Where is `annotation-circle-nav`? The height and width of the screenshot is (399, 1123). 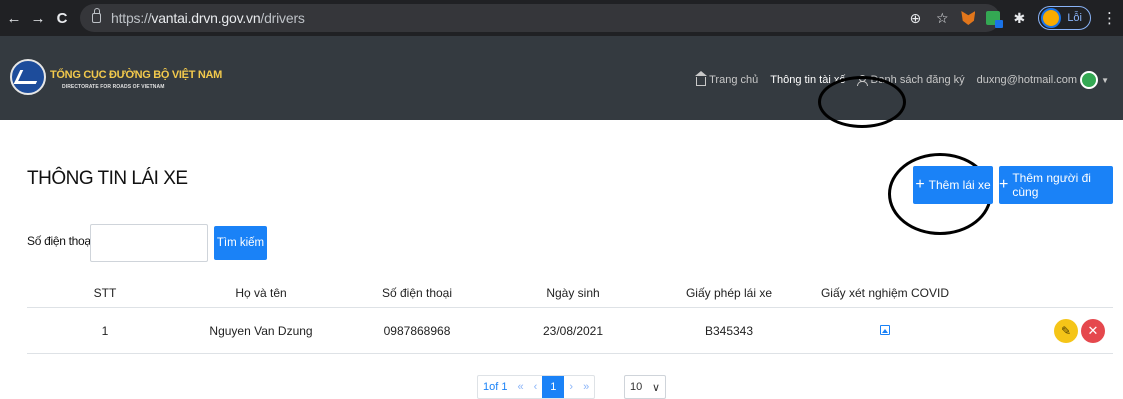 annotation-circle-nav is located at coordinates (862, 102).